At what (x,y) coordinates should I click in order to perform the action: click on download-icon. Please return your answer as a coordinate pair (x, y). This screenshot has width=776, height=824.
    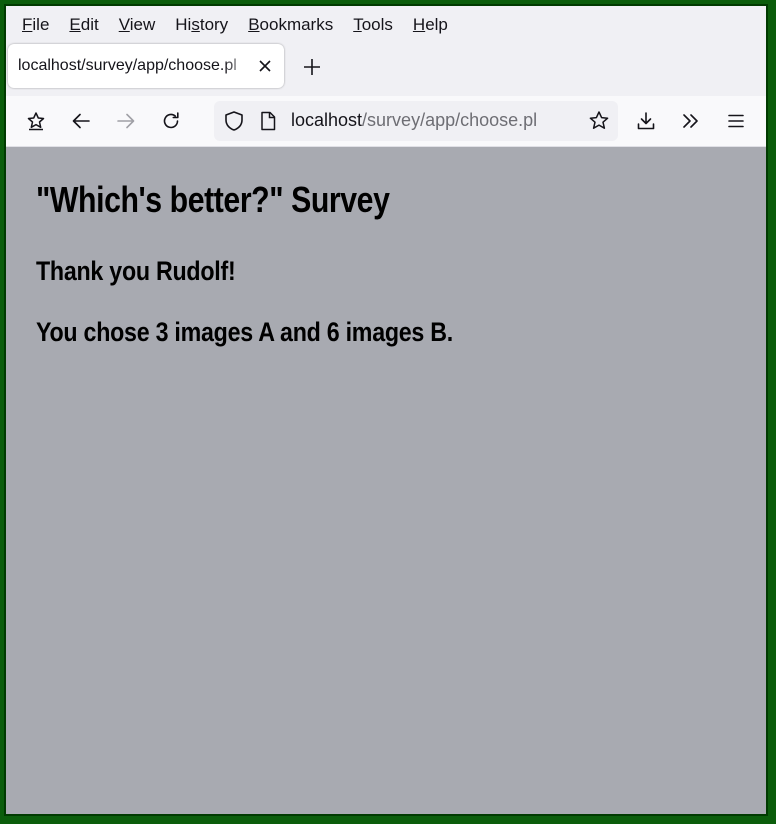
    Looking at the image, I should click on (646, 121).